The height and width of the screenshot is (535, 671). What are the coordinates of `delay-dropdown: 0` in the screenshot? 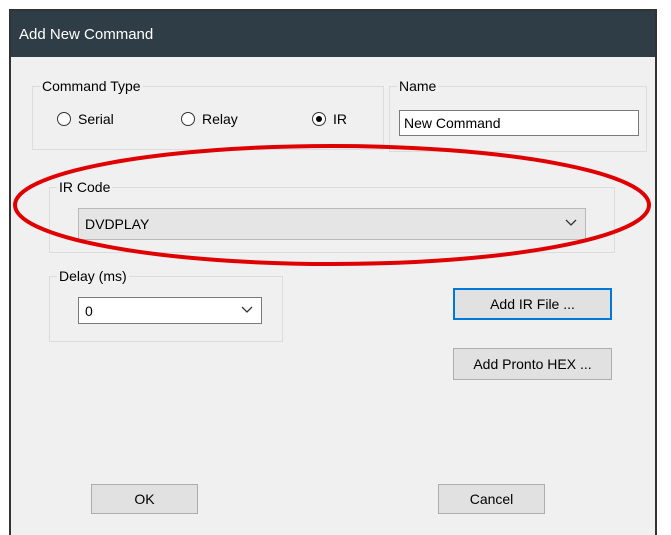 It's located at (170, 310).